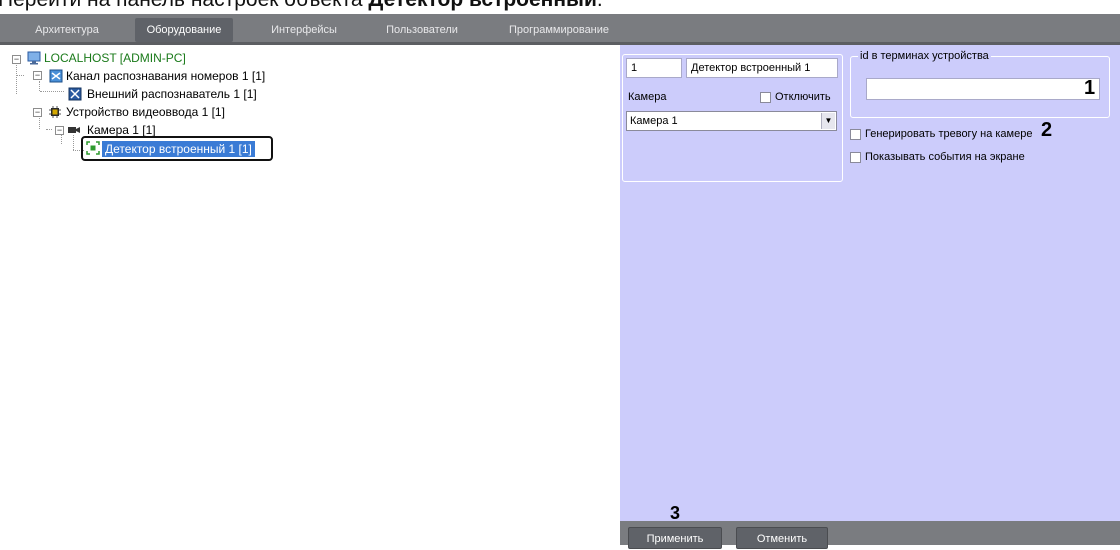 This screenshot has width=1120, height=550. I want to click on recognition-channel-icon, so click(56, 76).